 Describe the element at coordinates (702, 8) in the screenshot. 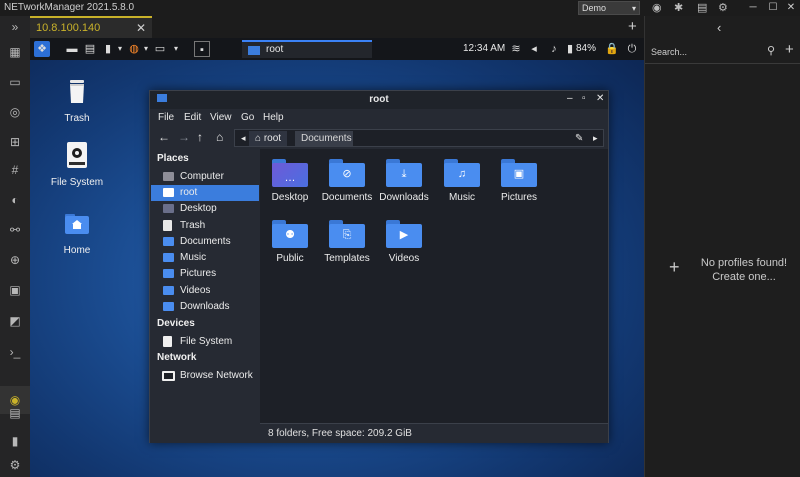

I see `document-icon: ▤` at that location.